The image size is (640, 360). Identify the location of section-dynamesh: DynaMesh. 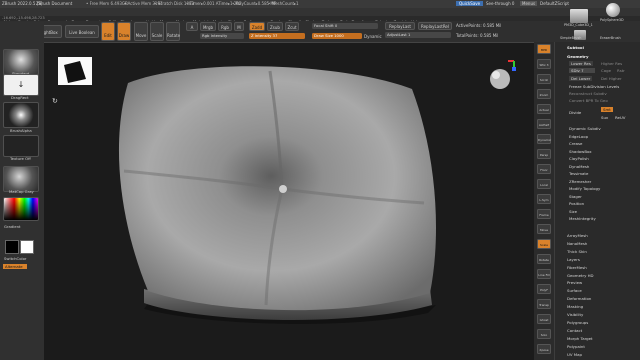
(579, 166).